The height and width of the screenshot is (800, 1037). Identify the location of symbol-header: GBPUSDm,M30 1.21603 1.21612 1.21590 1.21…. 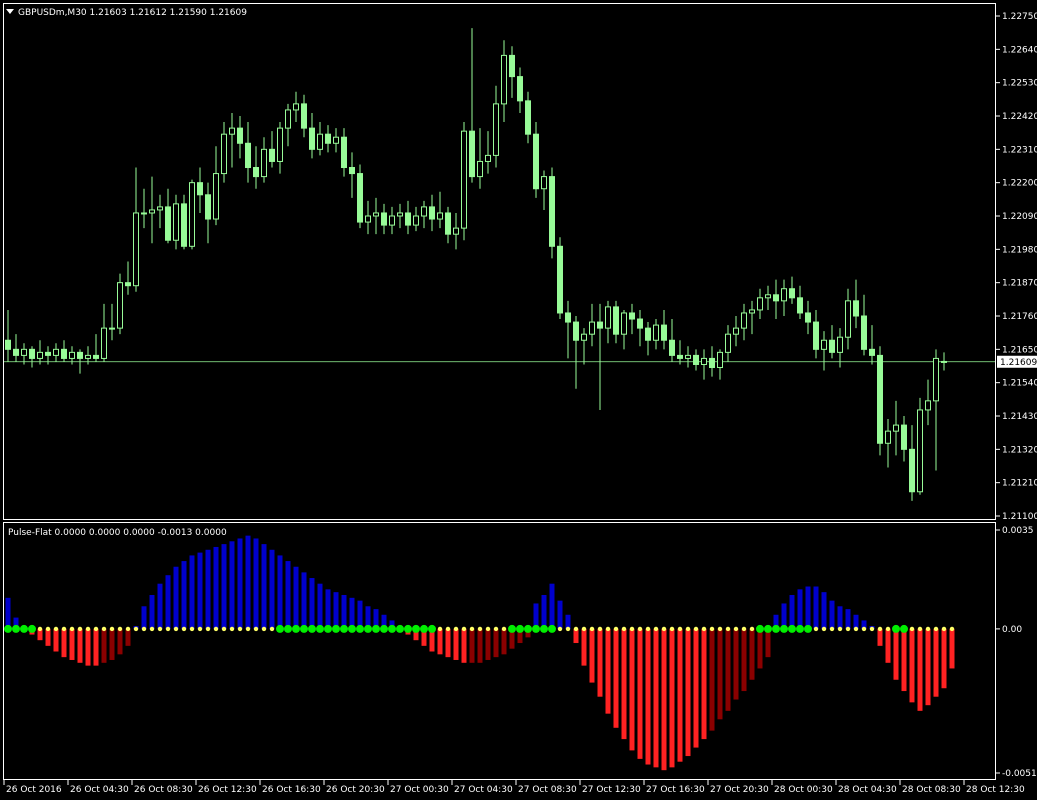
(126, 13).